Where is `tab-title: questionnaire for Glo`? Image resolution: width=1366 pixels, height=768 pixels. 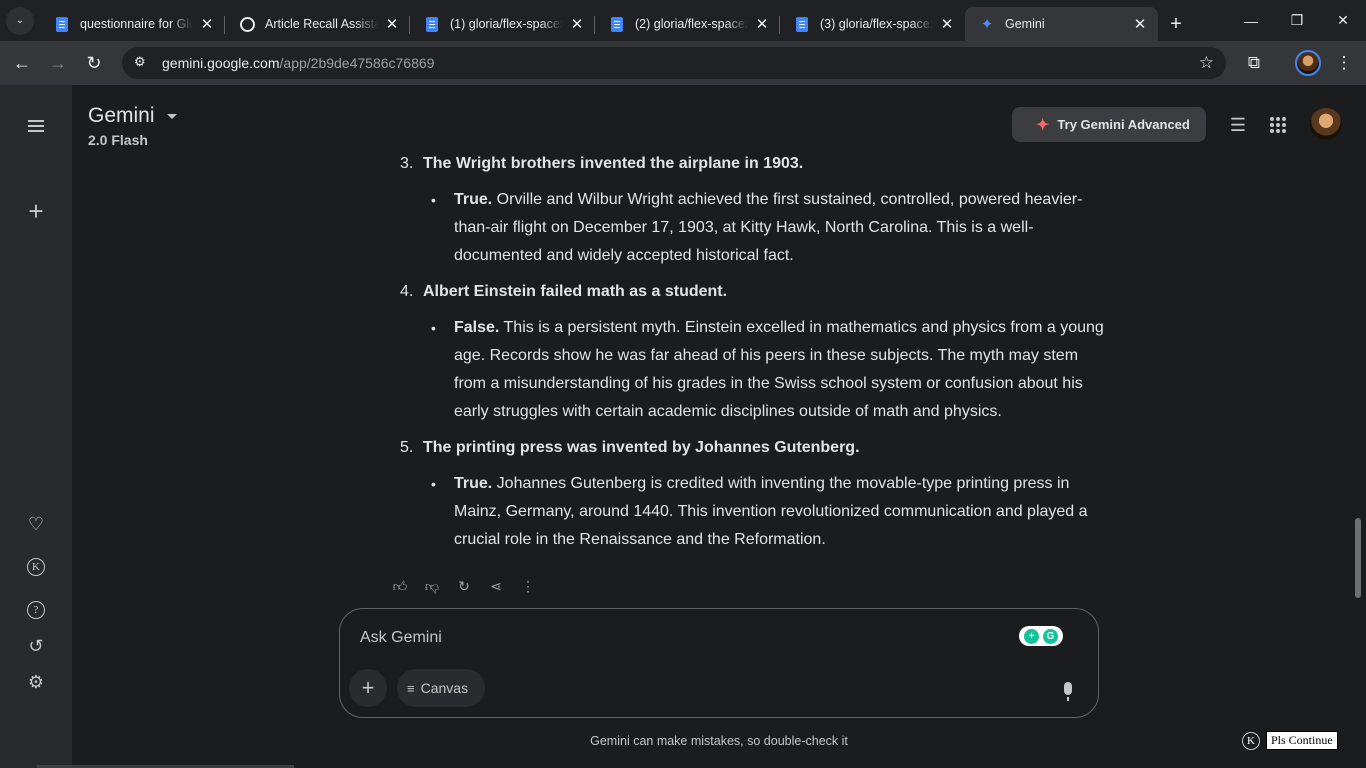
tab-title: questionnaire for Glo is located at coordinates (136, 24).